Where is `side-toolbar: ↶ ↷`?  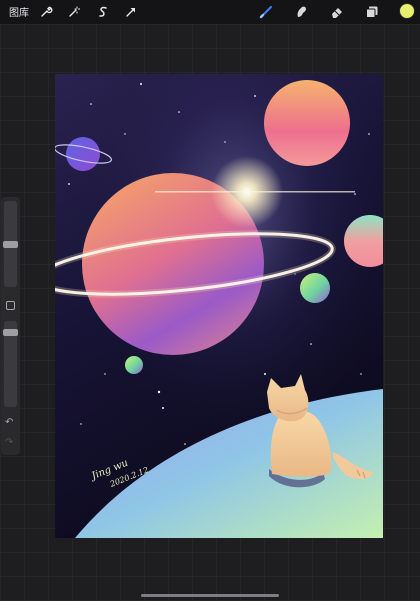 side-toolbar: ↶ ↷ is located at coordinates (10, 326).